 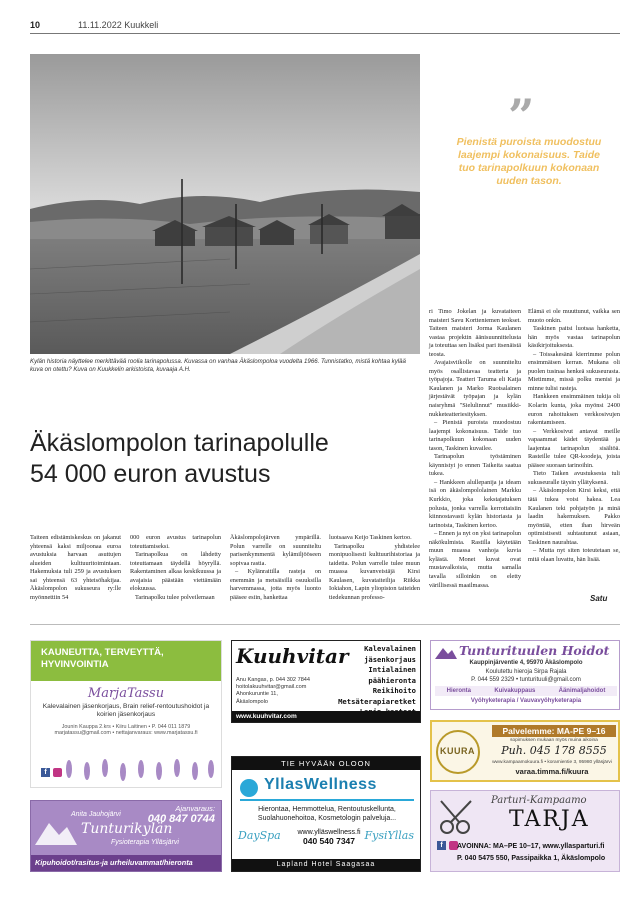 What do you see at coordinates (456, 817) in the screenshot?
I see `scissors-icon` at bounding box center [456, 817].